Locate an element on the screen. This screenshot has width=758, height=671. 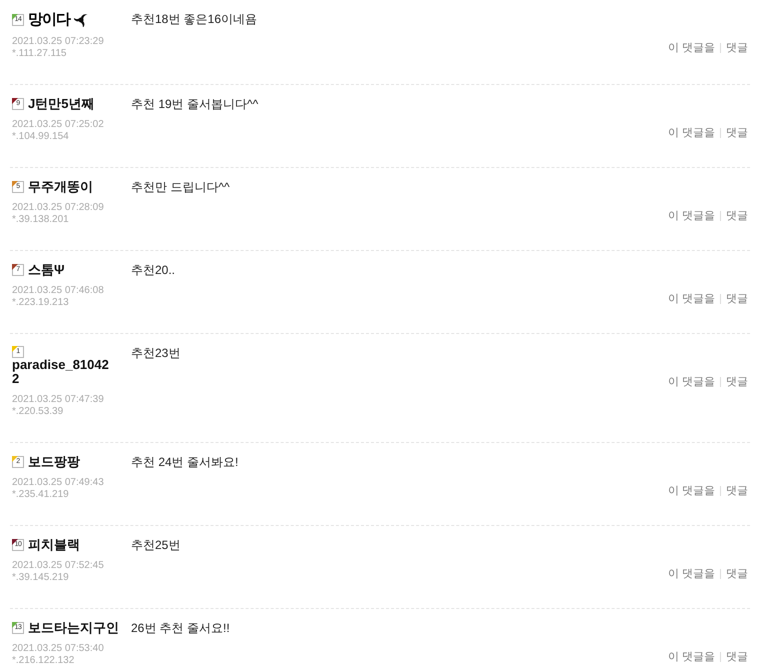
nickname: 보드타는지구인 is located at coordinates (73, 628).